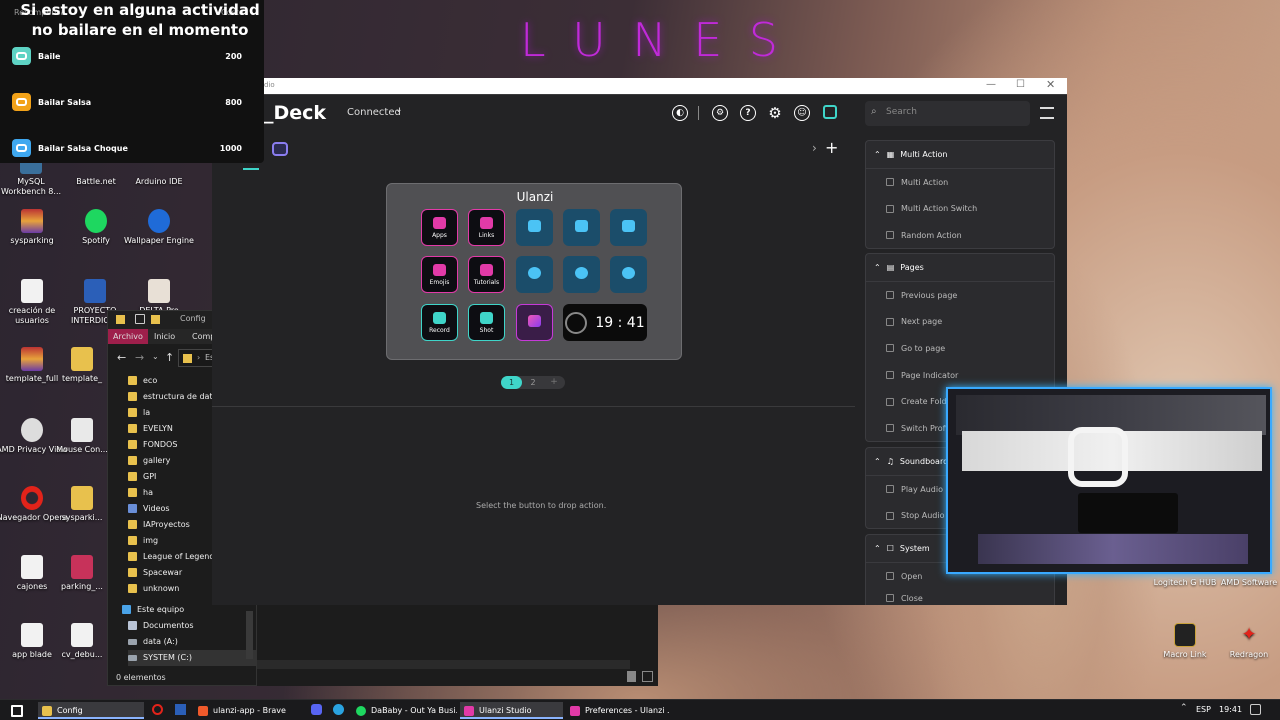 This screenshot has width=1280, height=720. Describe the element at coordinates (140, 319) in the screenshot. I see `checkbox-icon` at that location.